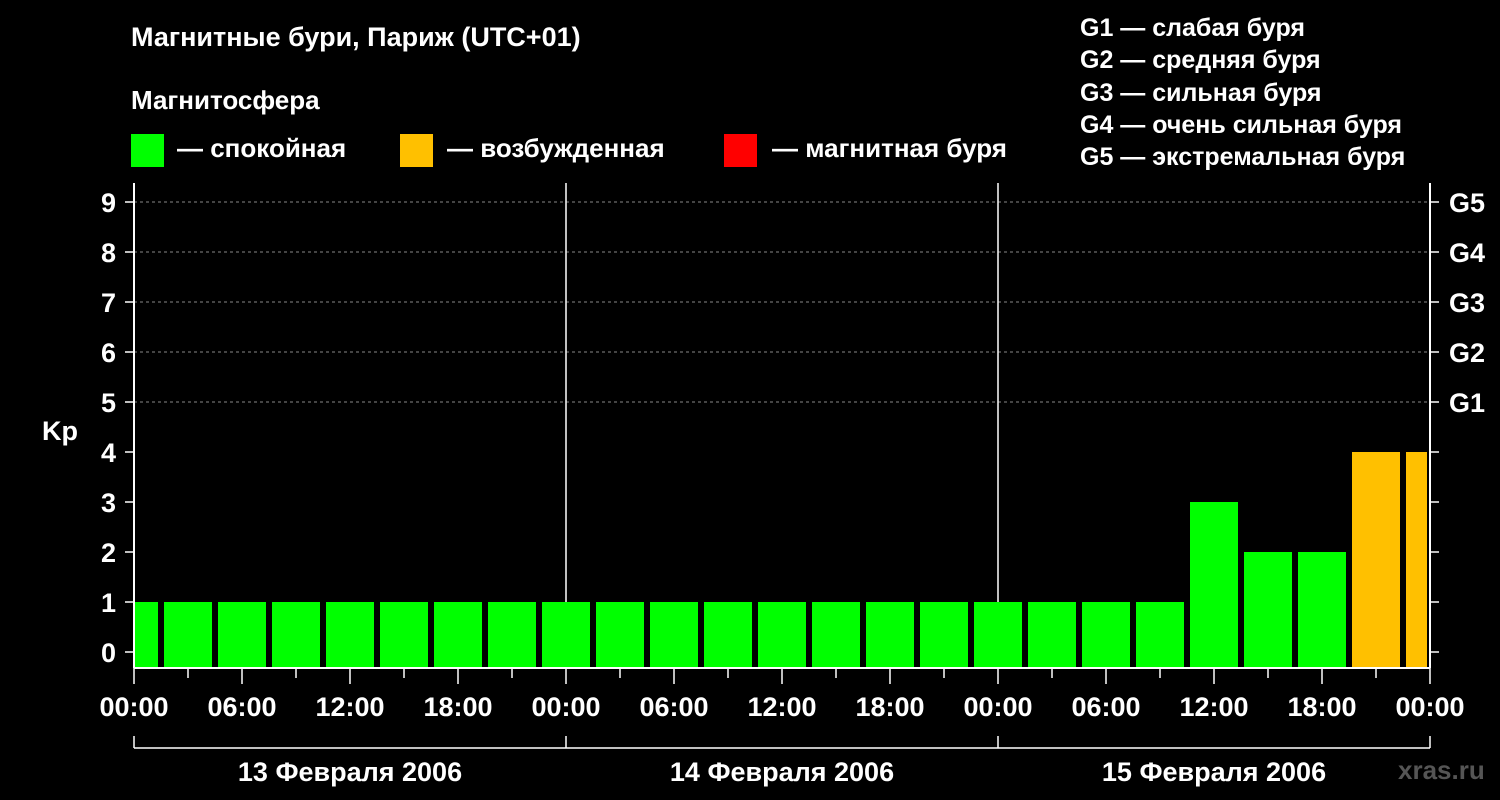  I want to click on day-label: 13 Февраля 2006, so click(350, 772).